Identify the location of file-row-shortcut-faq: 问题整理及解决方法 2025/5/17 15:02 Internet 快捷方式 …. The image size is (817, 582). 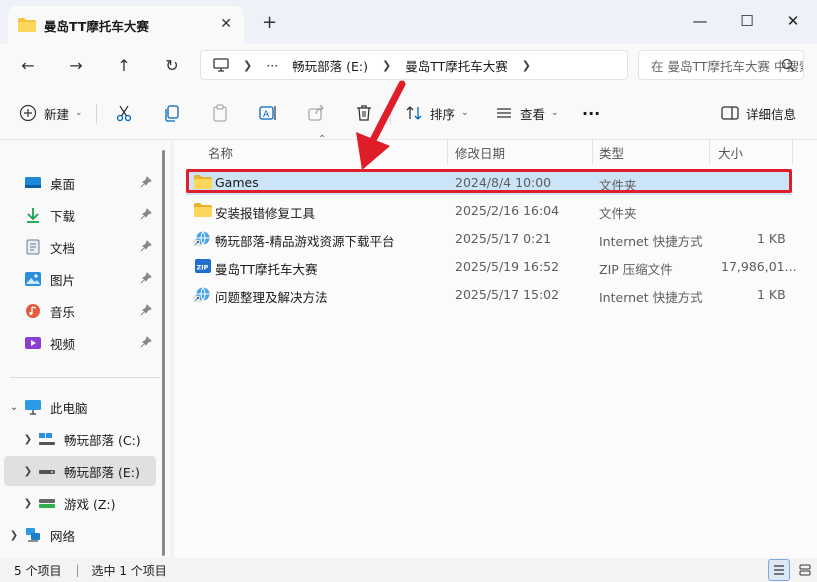
(489, 294).